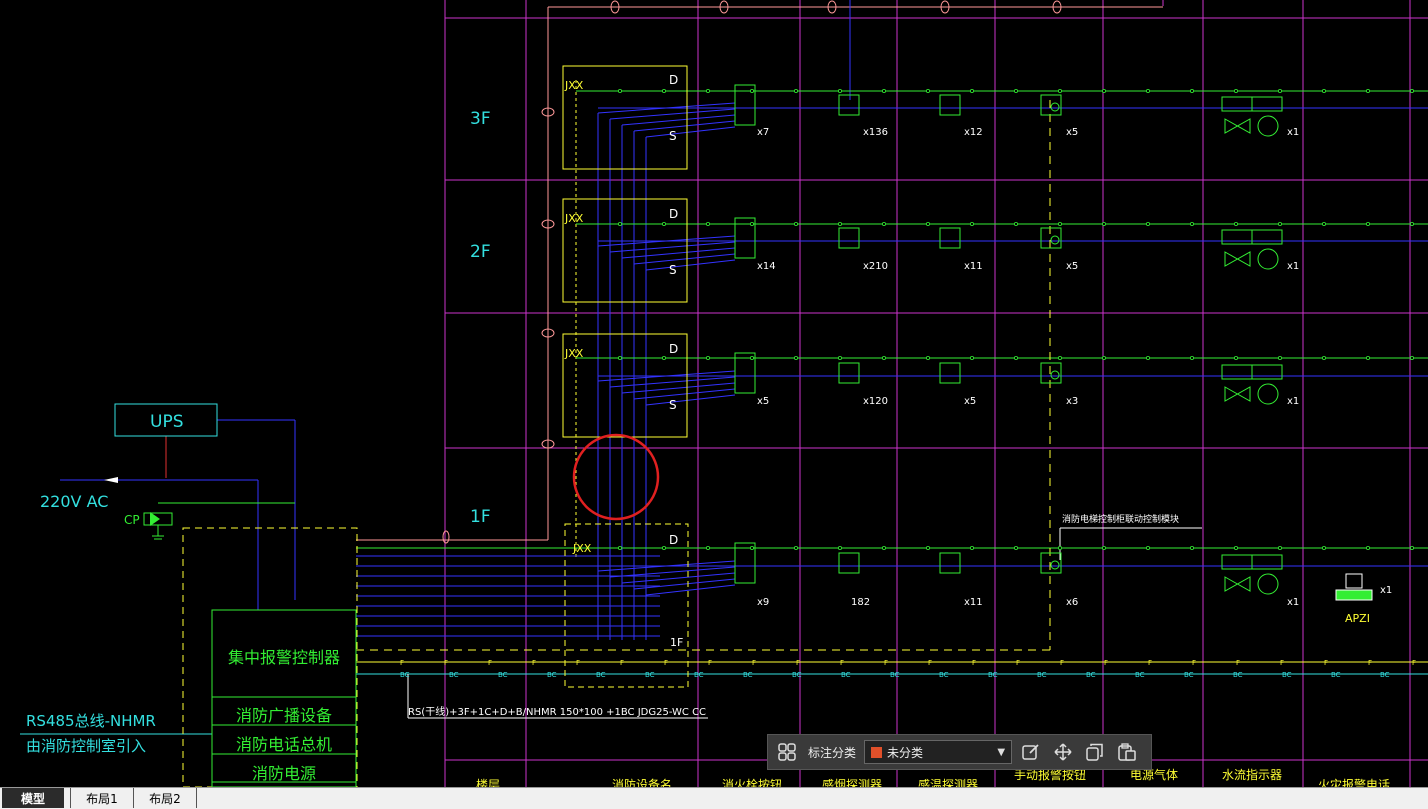  I want to click on annotation-note: 消防电梯控制柜联动控制模块, so click(1121, 520).